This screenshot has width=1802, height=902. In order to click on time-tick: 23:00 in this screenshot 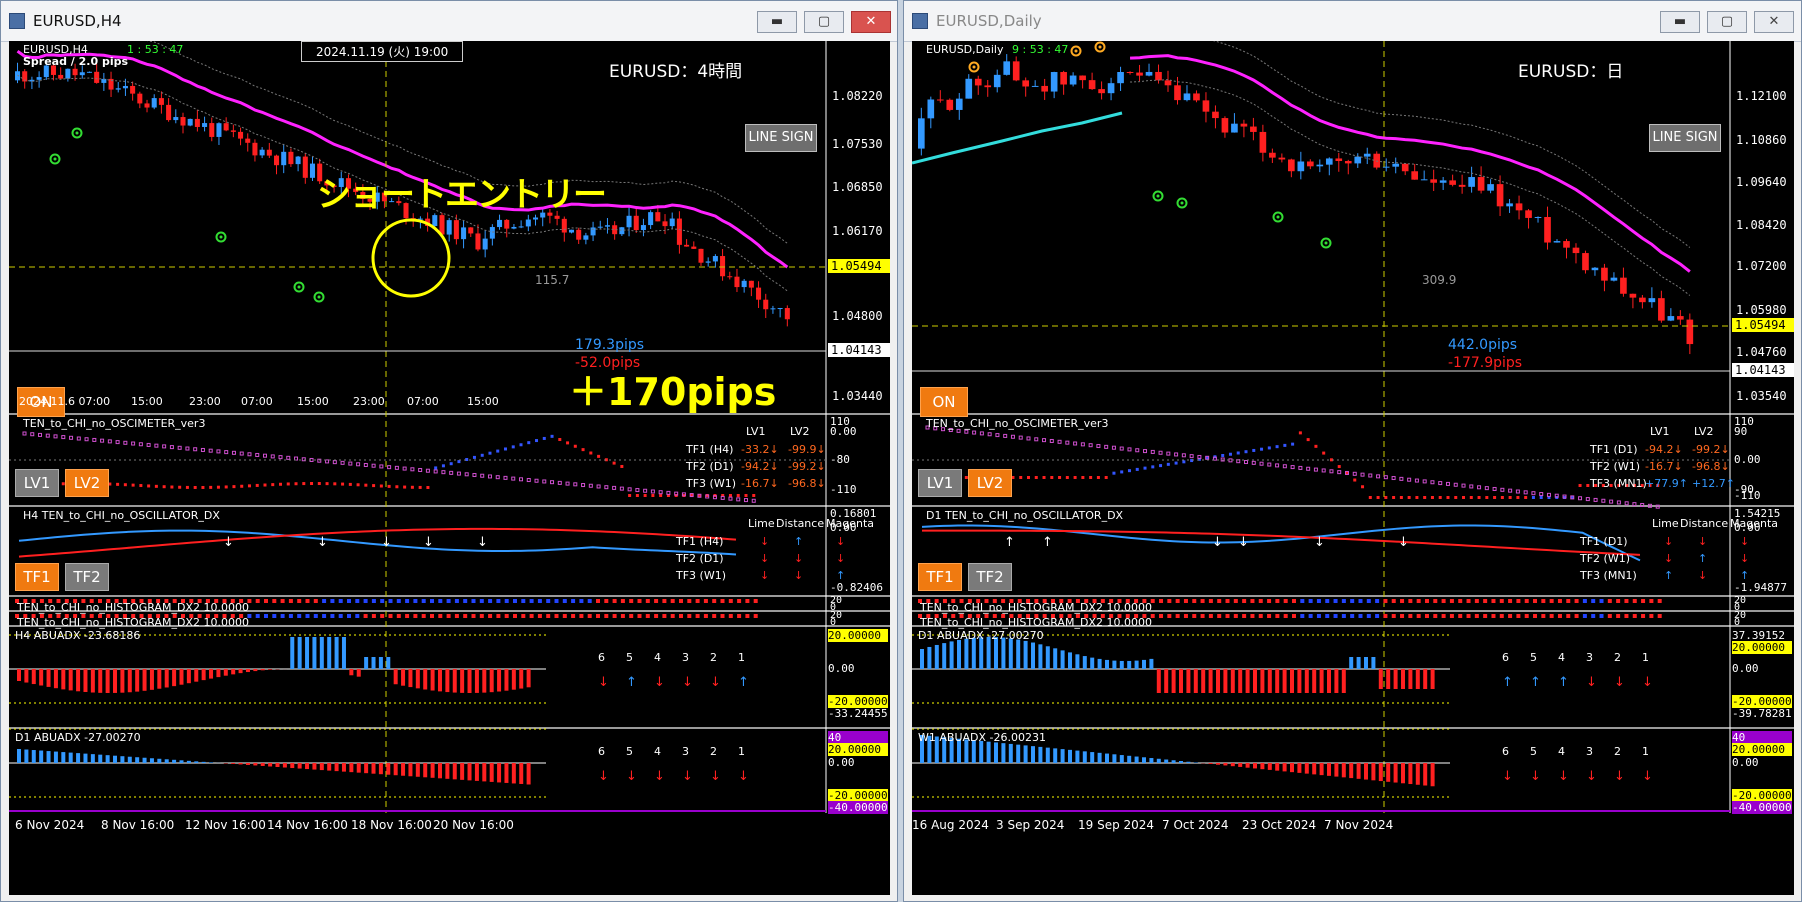, I will do `click(205, 401)`.